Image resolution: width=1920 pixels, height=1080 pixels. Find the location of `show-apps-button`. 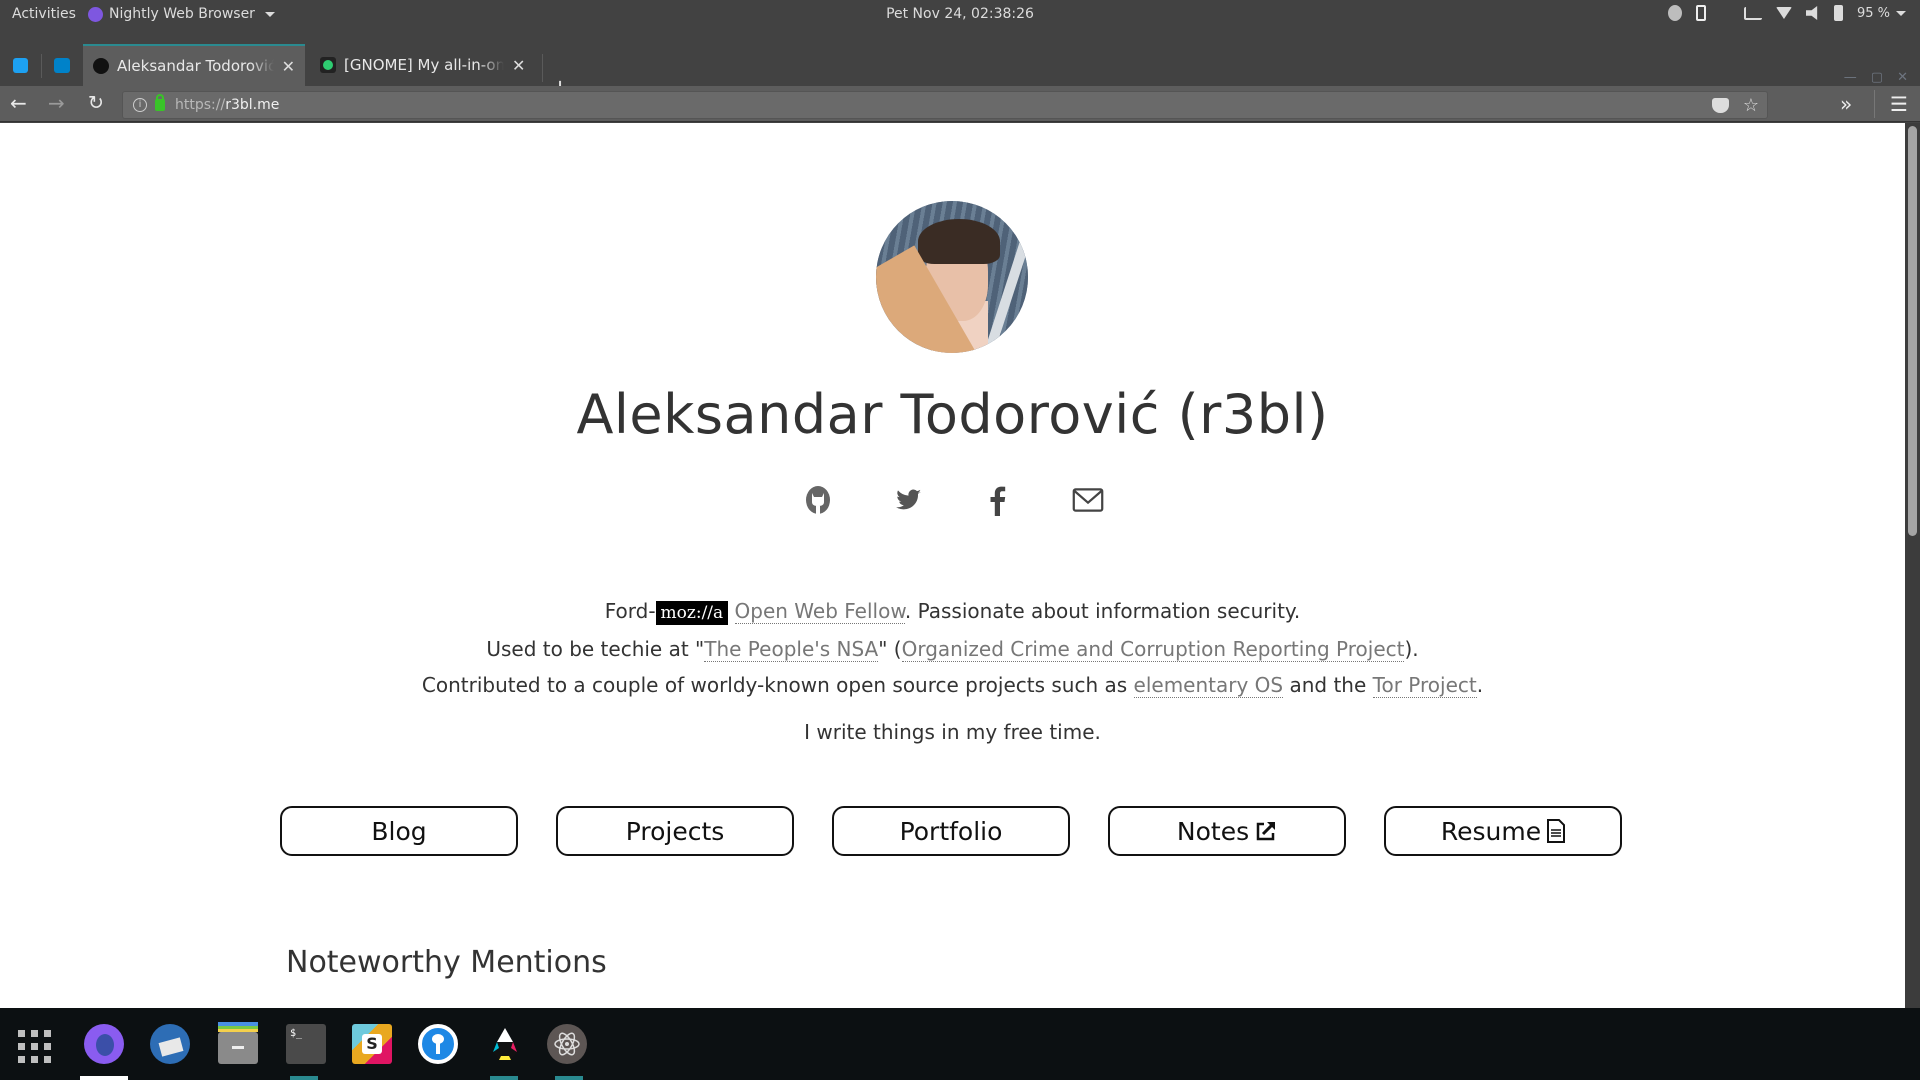

show-apps-button is located at coordinates (34, 1044).